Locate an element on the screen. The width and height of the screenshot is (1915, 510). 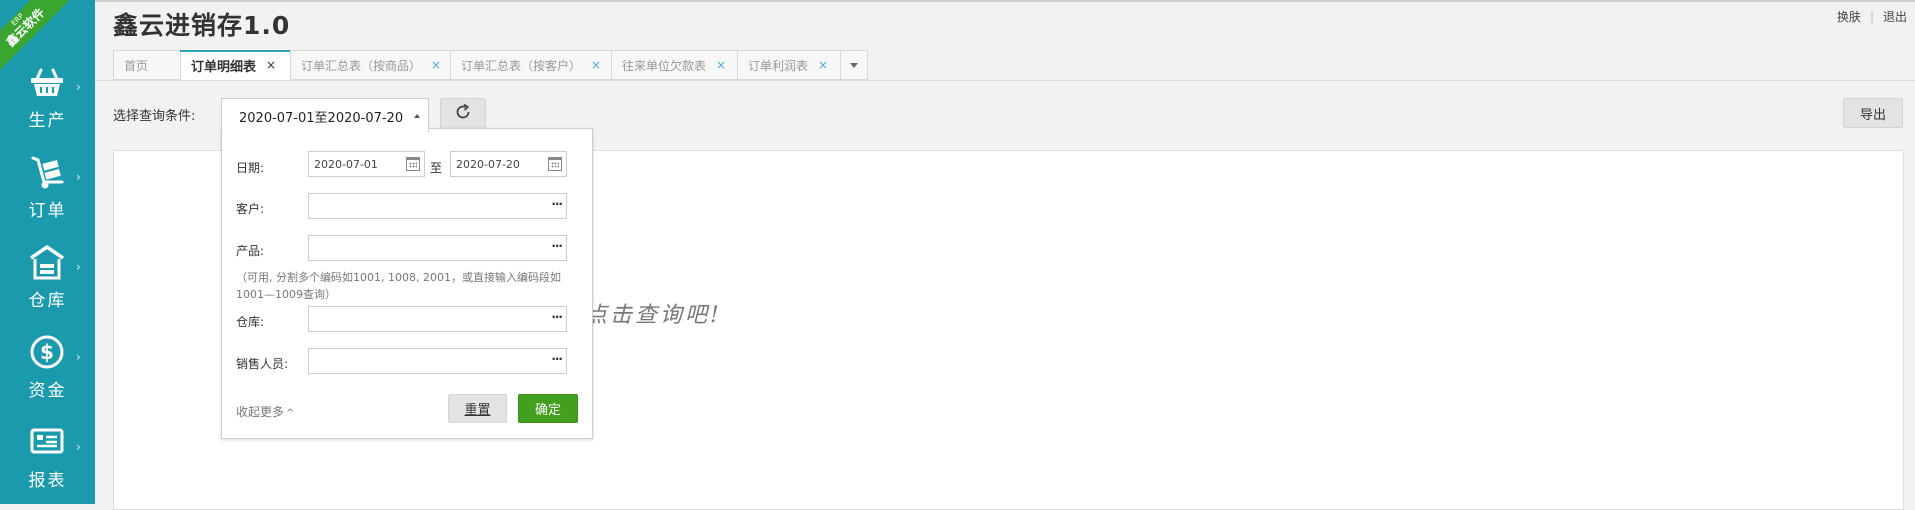
tab-receivables: 往来单位欠款表 × is located at coordinates (674, 65).